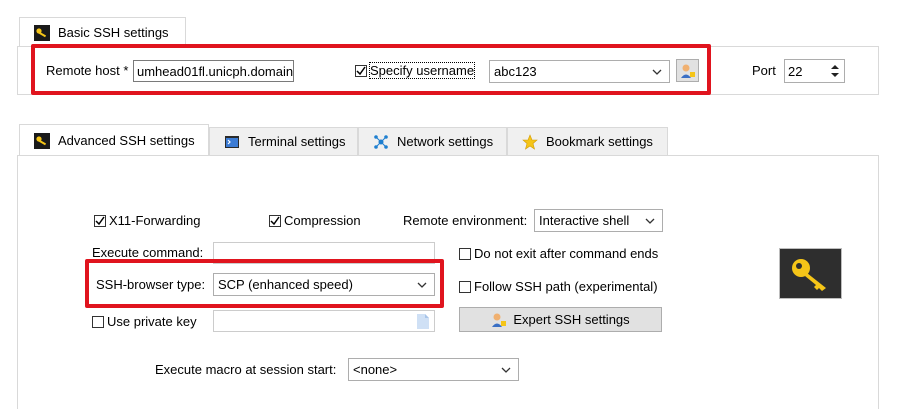  What do you see at coordinates (87, 70) in the screenshot?
I see `remote-host-label: Remote host *` at bounding box center [87, 70].